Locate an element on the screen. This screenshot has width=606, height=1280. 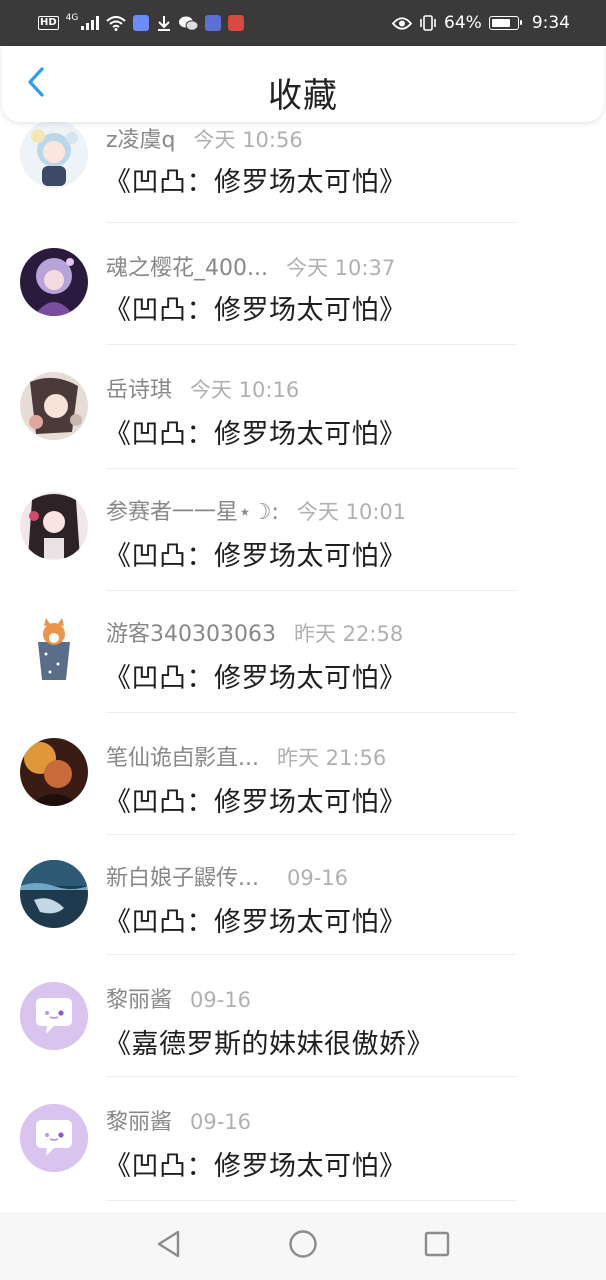
system-nav-bar is located at coordinates (303, 1246).